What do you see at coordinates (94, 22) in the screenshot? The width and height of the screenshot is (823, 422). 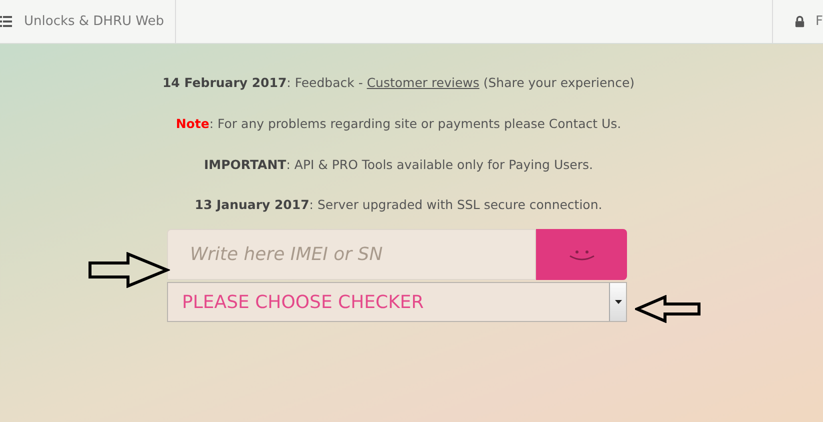 I see `site-title-link: Unlocks & DHRU Web` at bounding box center [94, 22].